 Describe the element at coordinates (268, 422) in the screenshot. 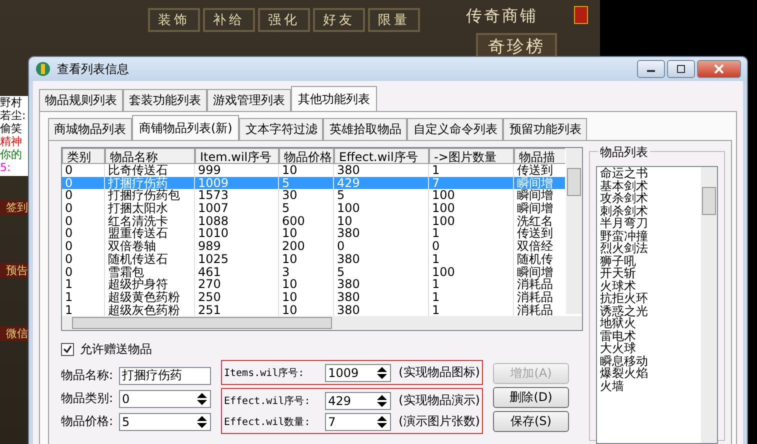

I see `field-label: Effect.wil数量:` at that location.